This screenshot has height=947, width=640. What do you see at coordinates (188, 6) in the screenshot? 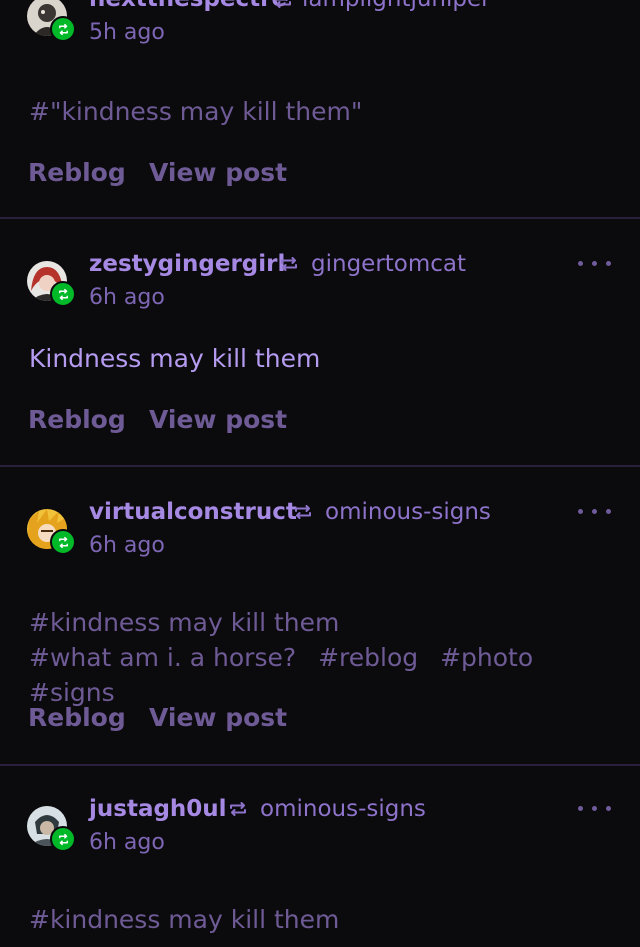
I see `post-author: nextthespectre` at bounding box center [188, 6].